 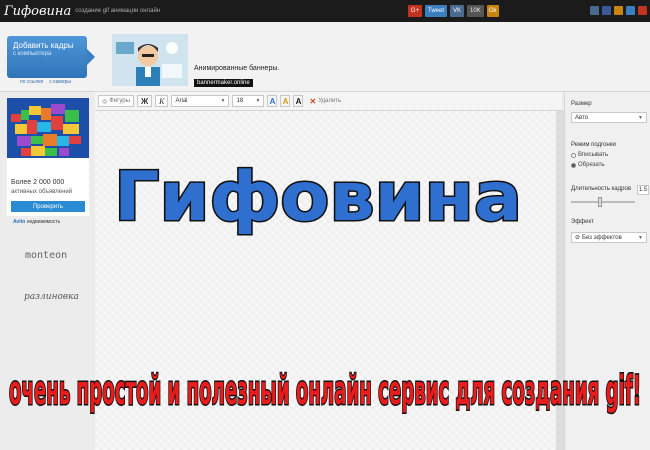 What do you see at coordinates (32, 54) in the screenshot?
I see `add-frames-sublabel: с компьютера` at bounding box center [32, 54].